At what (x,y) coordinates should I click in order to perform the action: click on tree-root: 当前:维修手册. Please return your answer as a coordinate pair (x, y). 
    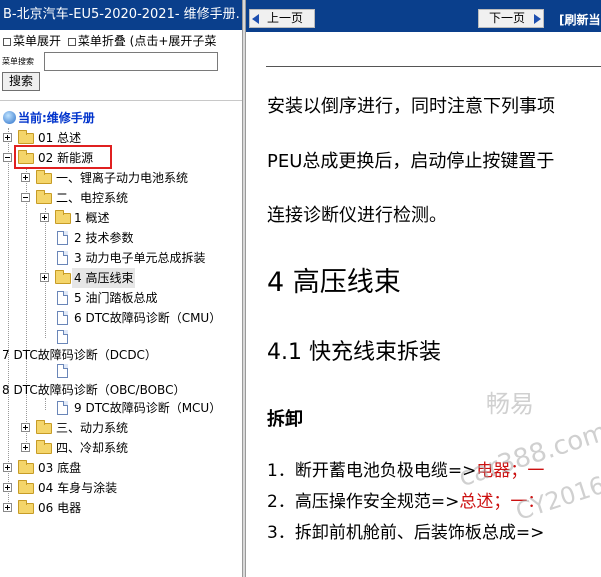
    Looking at the image, I should click on (49, 118).